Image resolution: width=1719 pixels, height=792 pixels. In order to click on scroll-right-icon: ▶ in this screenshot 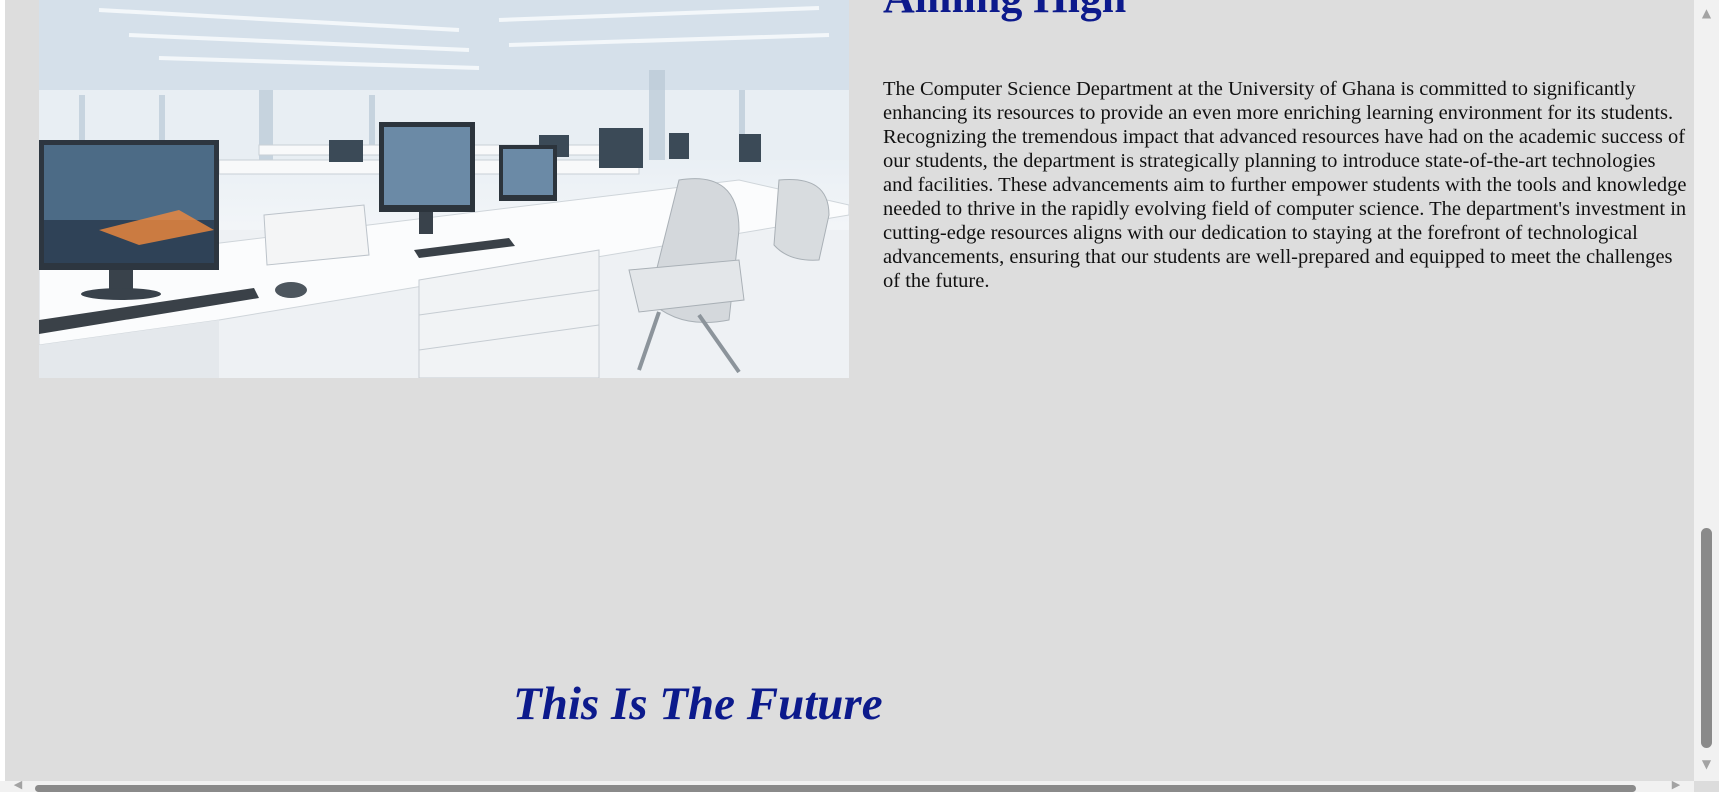, I will do `click(1676, 785)`.